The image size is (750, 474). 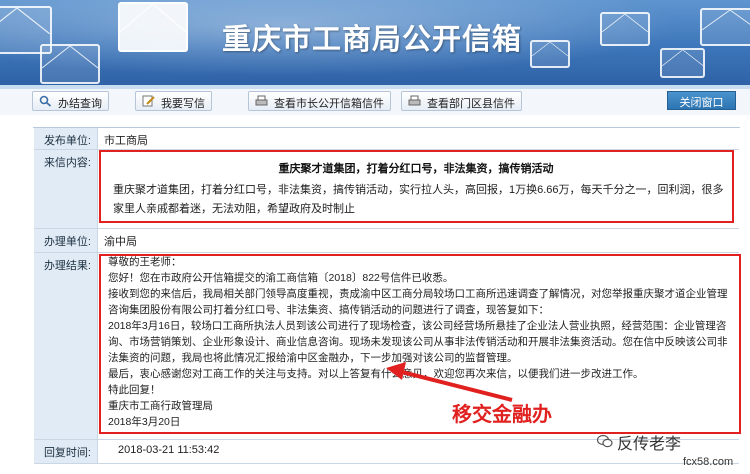 I want to click on toolbar: 办结查询 我要写信 查看市长公开信箱信件 查看部门区县信件 关闭窗口, so click(x=375, y=102).